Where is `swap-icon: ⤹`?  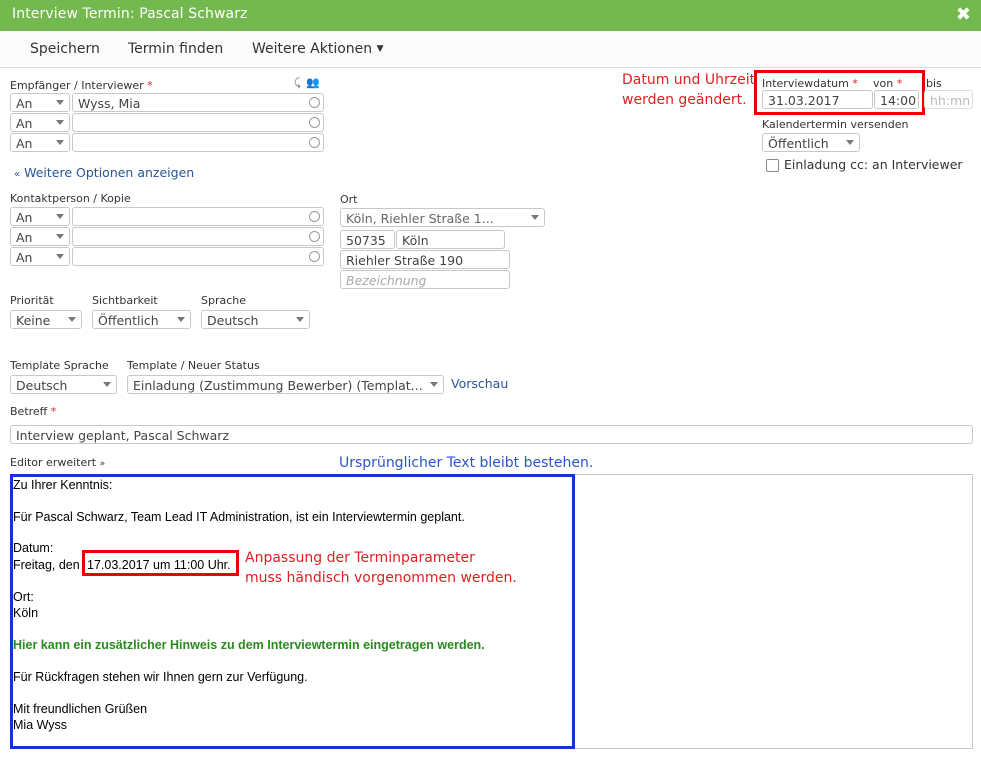
swap-icon: ⤹ is located at coordinates (297, 83).